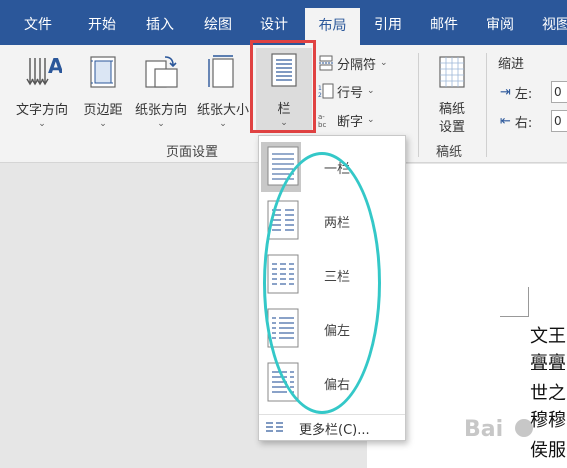 This screenshot has height=468, width=567. I want to click on orientation-label: 纸张方向, so click(160, 110).